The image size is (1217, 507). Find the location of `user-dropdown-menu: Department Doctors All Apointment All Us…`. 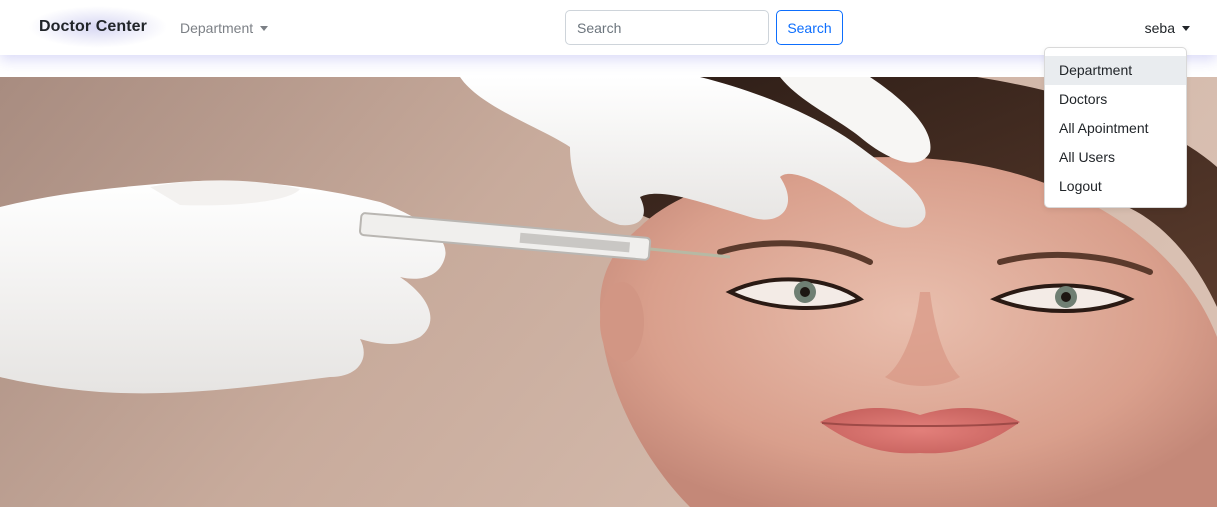

user-dropdown-menu: Department Doctors All Apointment All Us… is located at coordinates (1115, 127).